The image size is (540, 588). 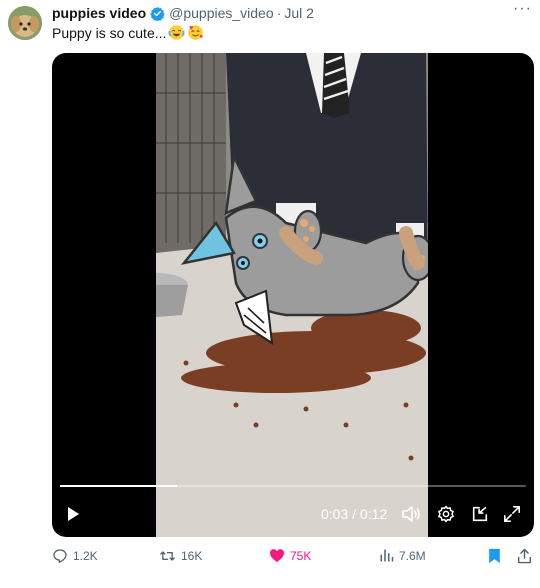 I want to click on bookmark-icon, so click(x=494, y=556).